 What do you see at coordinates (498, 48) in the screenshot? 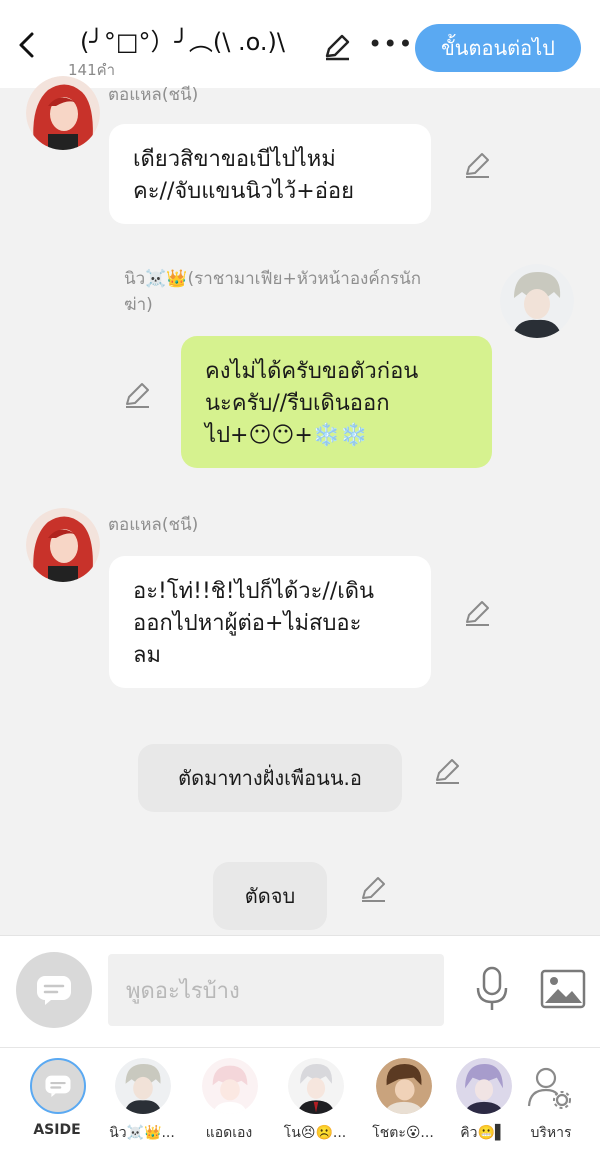
I see `next-step-button: ขั้นตอนต่อไป` at bounding box center [498, 48].